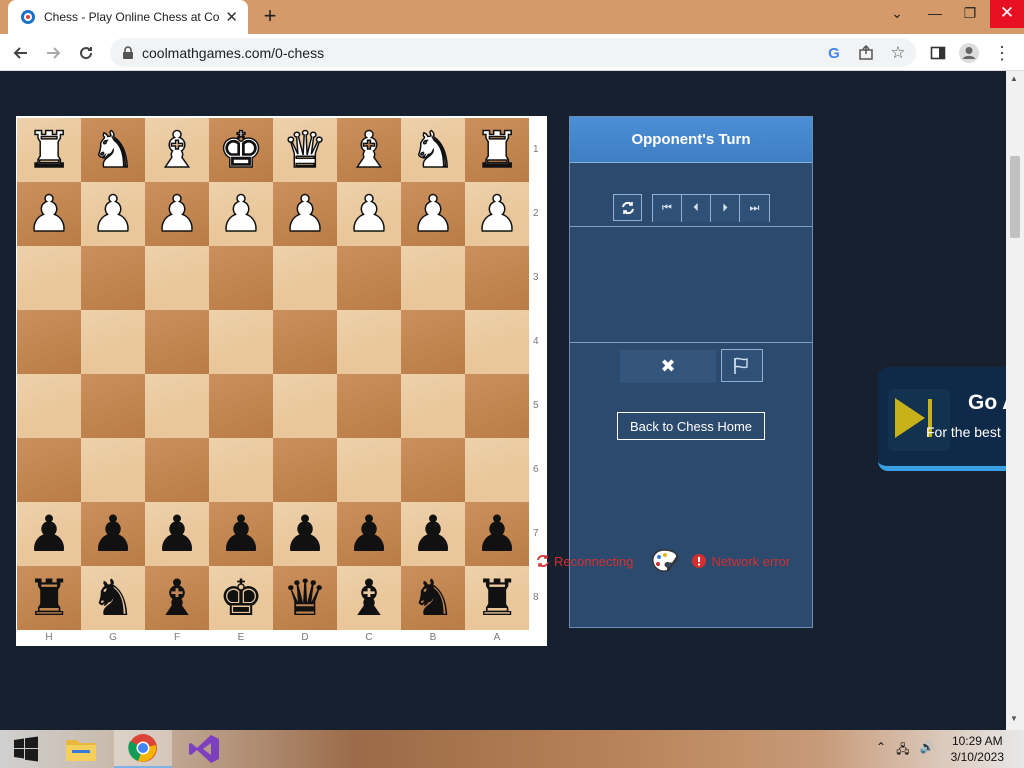 Image resolution: width=1024 pixels, height=768 pixels. What do you see at coordinates (754, 208) in the screenshot?
I see `last-move-icon: ⏭` at bounding box center [754, 208].